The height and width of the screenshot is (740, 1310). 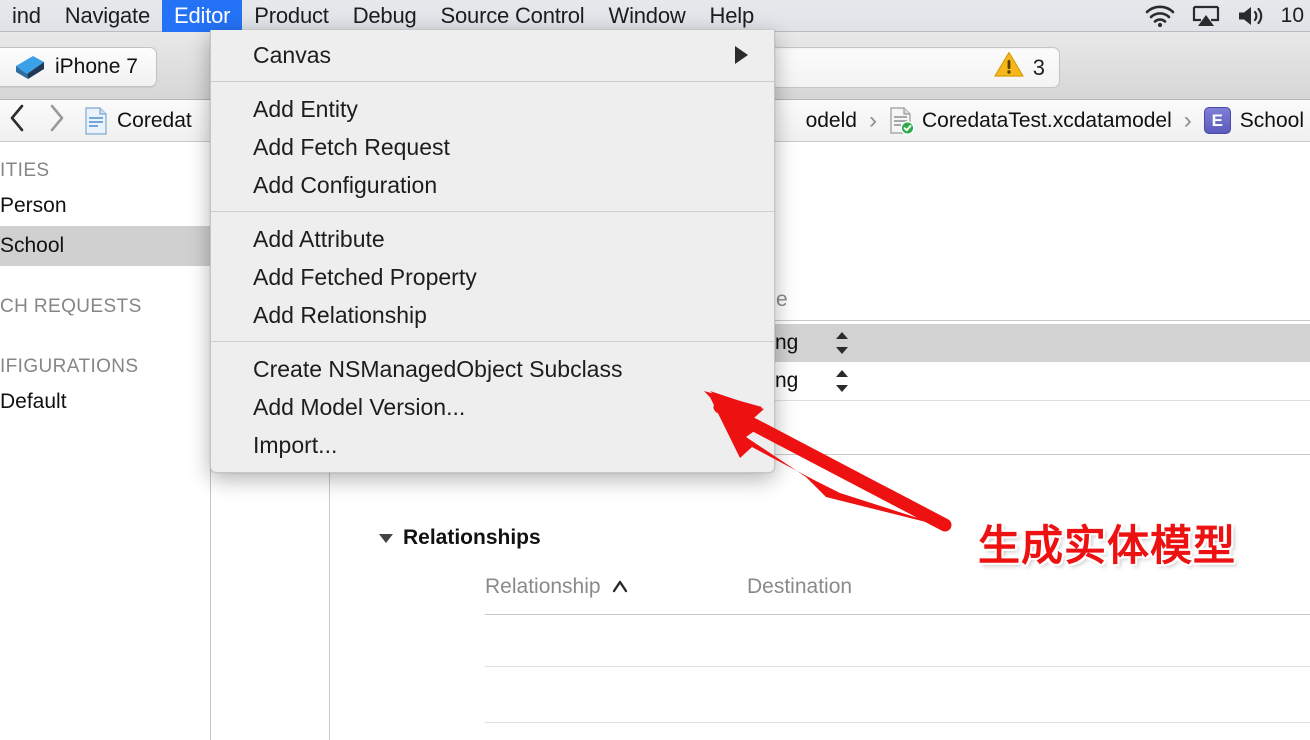 What do you see at coordinates (71, 306) in the screenshot?
I see `nav-group-fetch-requests-title: CH REQUESTS` at bounding box center [71, 306].